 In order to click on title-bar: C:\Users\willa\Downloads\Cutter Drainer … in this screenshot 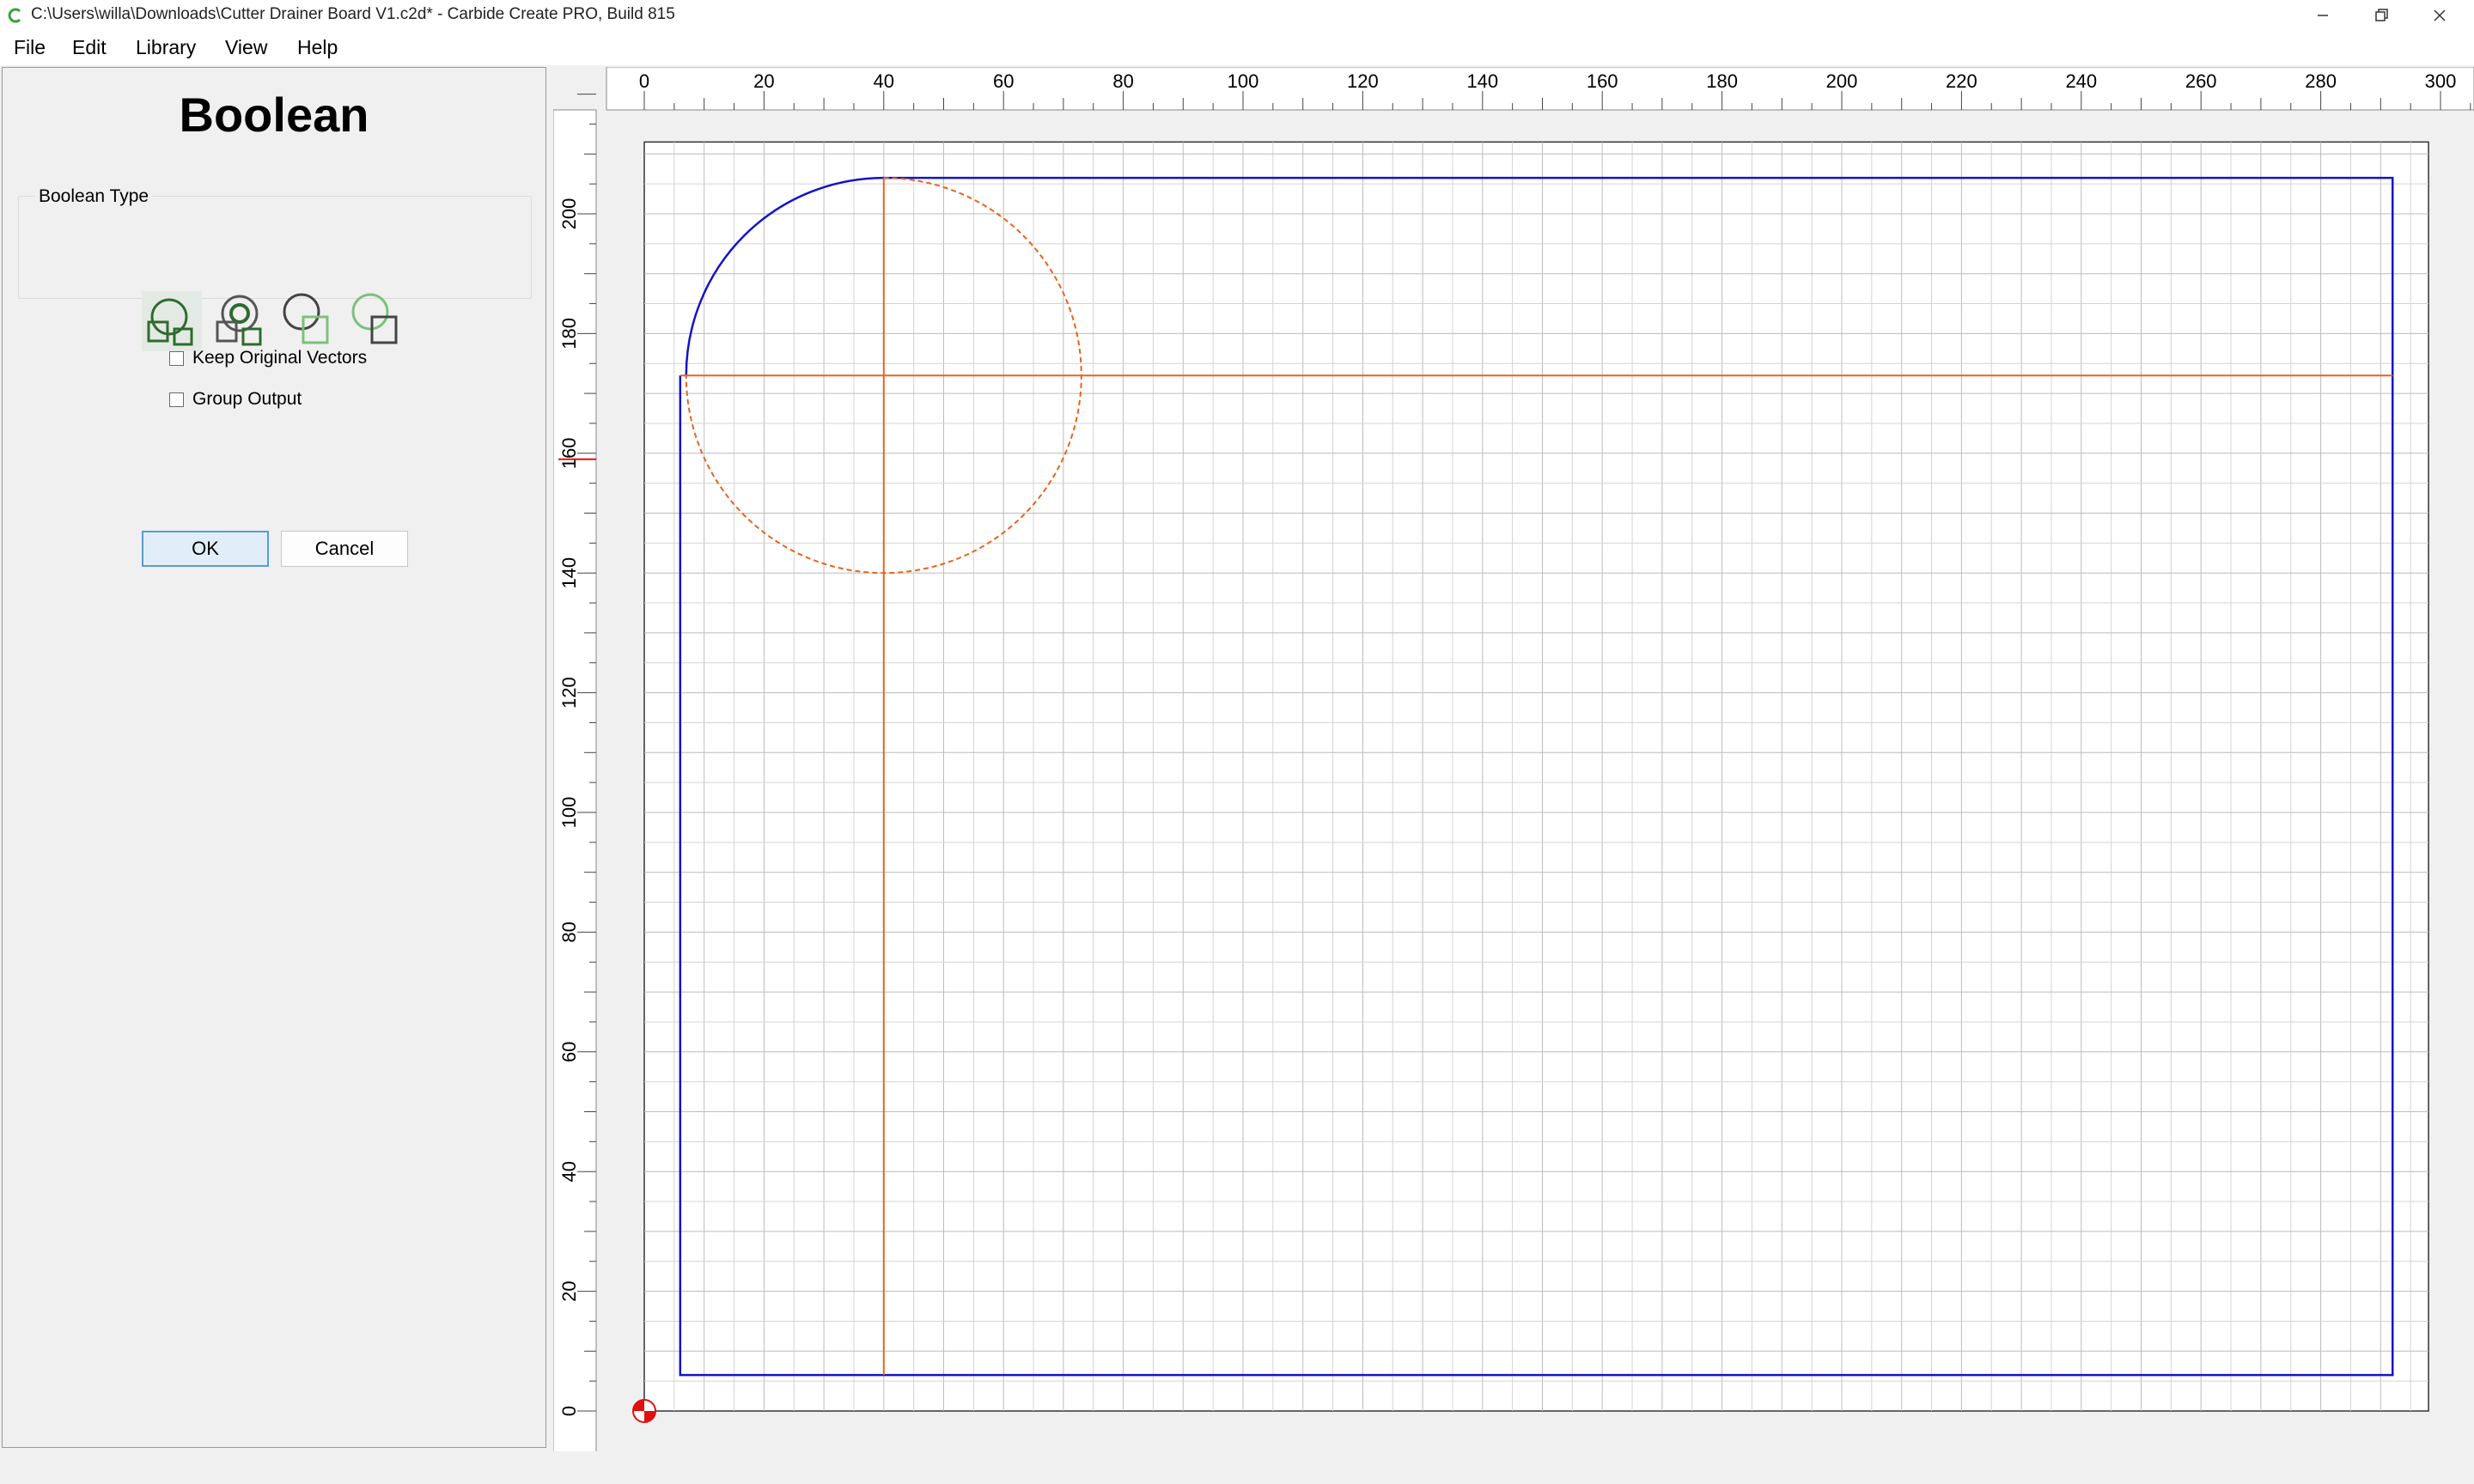, I will do `click(1237, 16)`.